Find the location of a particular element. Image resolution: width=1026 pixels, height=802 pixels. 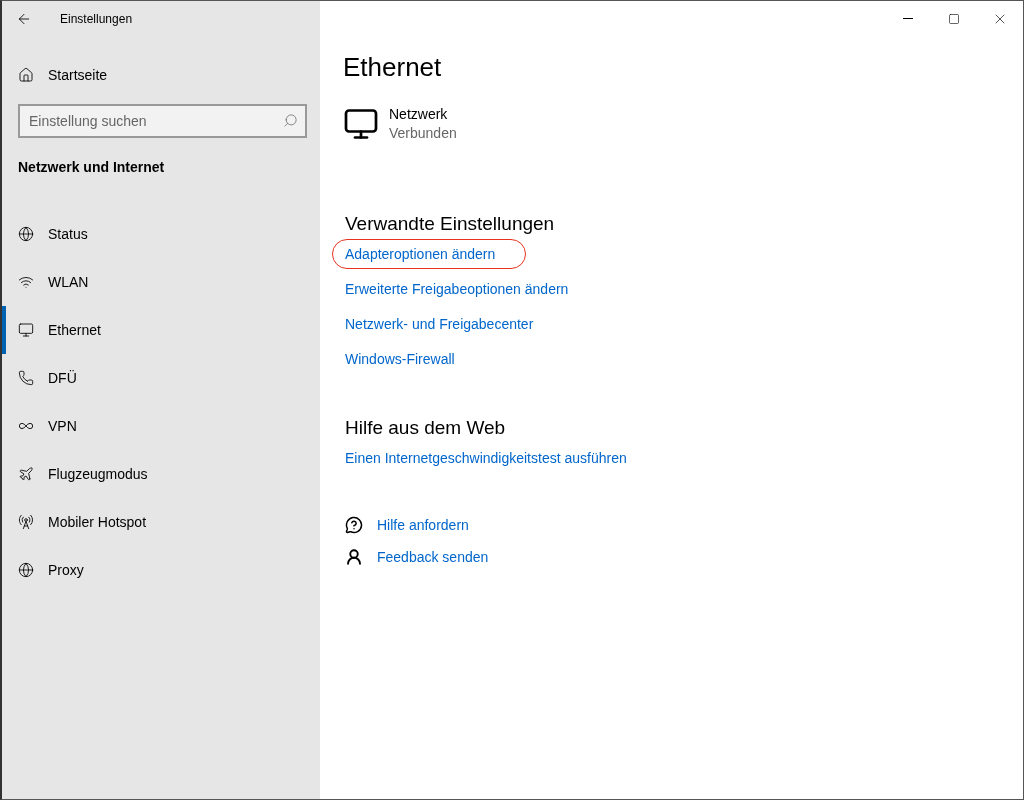

phone-icon is located at coordinates (26, 378).